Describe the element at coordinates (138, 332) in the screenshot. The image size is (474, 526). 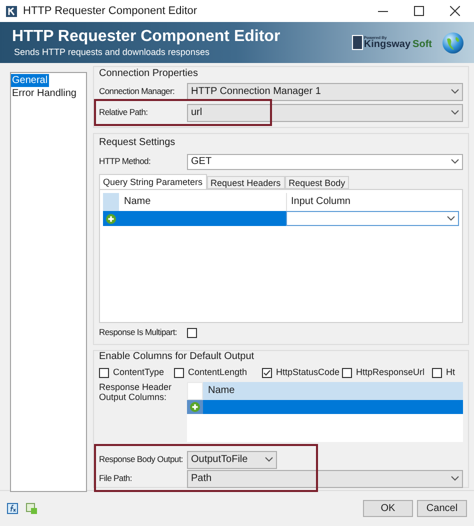
I see `field-label: Response Is Multipart:` at that location.